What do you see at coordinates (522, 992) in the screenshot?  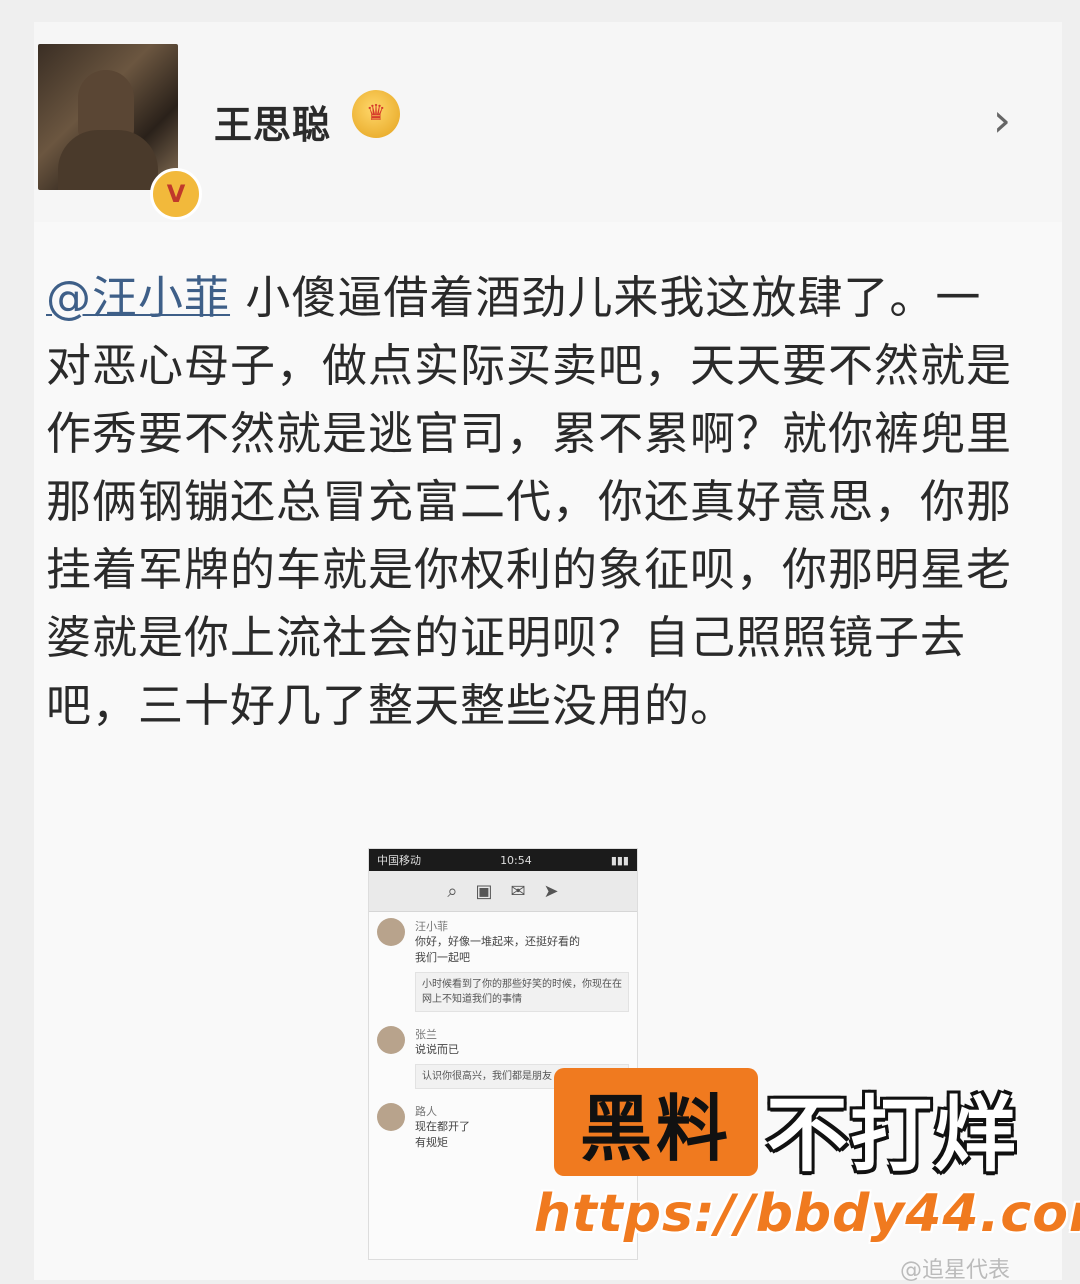 I see `embedded-comment-quote: 小时候看到了你的那些好笑的时候，你现在在网上不知道我们的事情` at bounding box center [522, 992].